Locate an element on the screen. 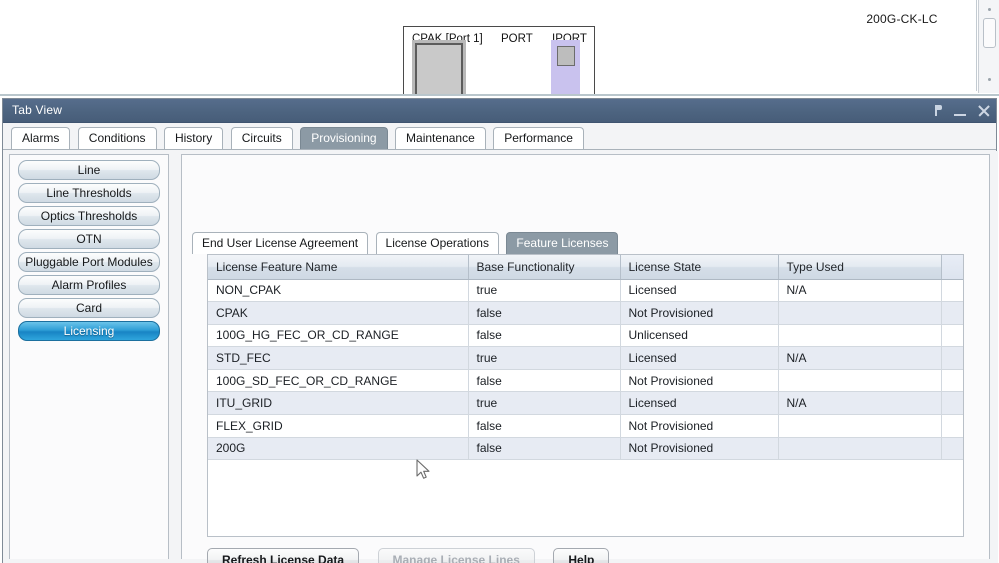 The width and height of the screenshot is (999, 563). tab-conditions: Conditions is located at coordinates (117, 138).